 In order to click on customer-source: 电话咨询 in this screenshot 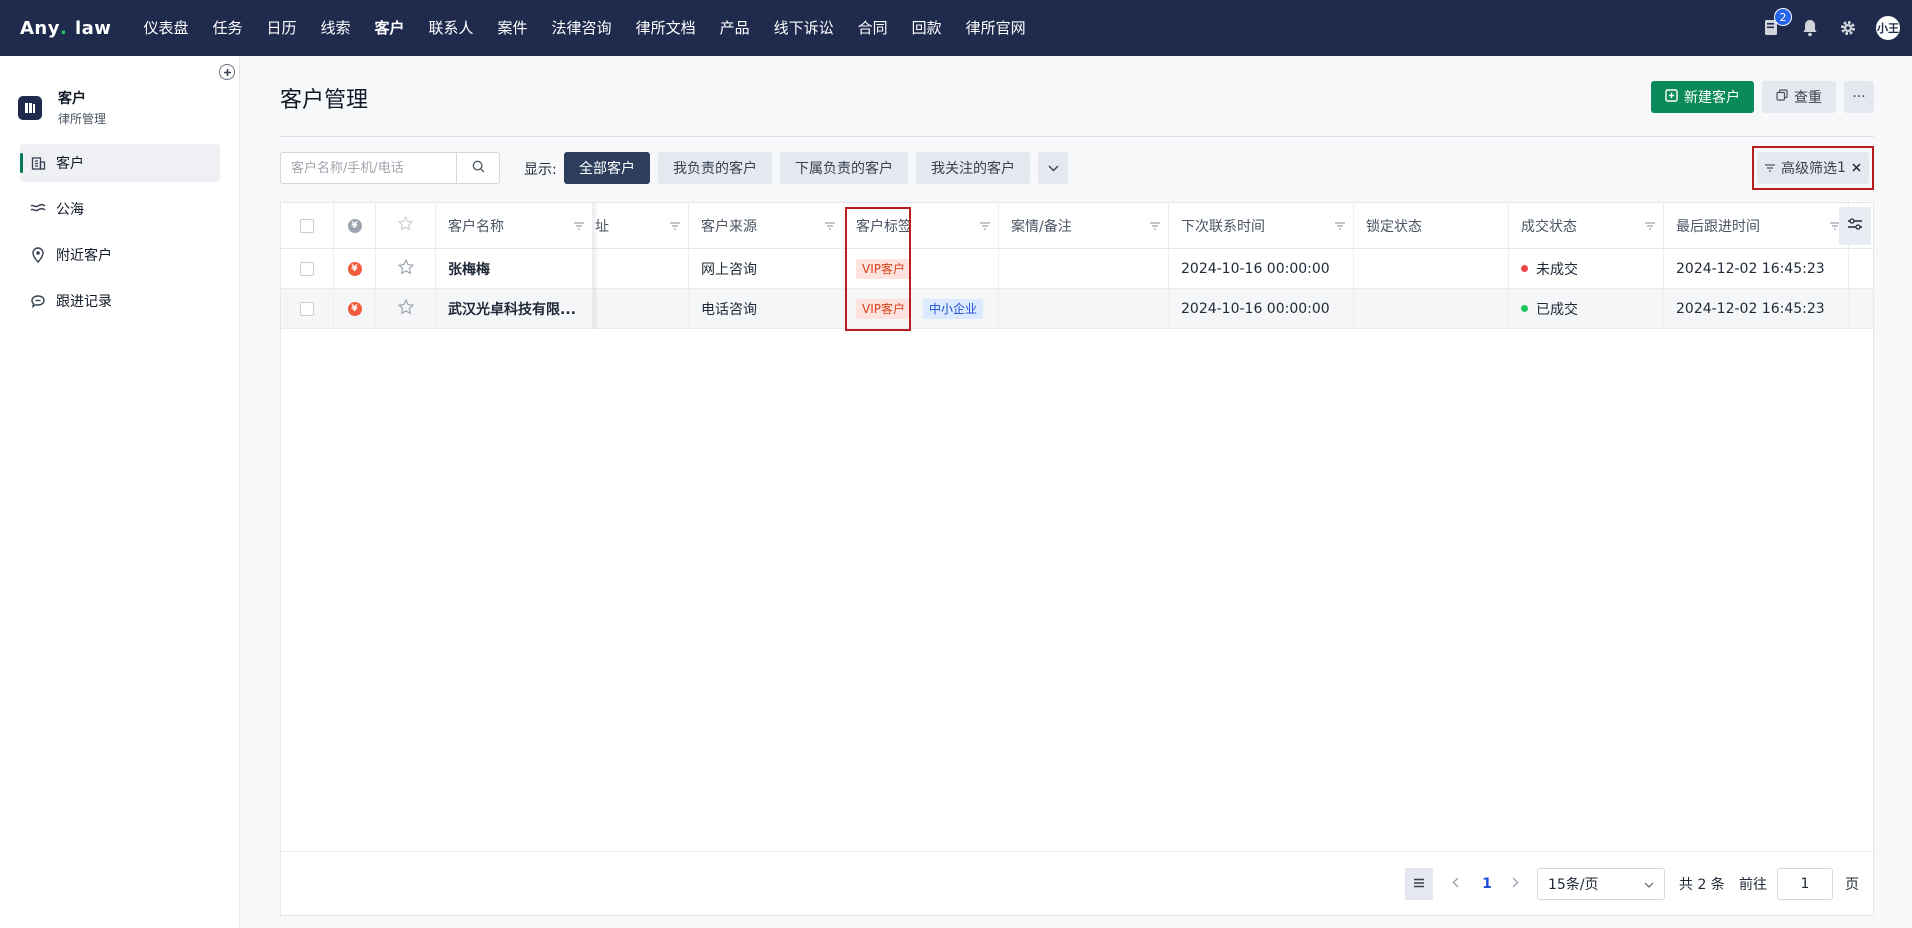, I will do `click(766, 308)`.